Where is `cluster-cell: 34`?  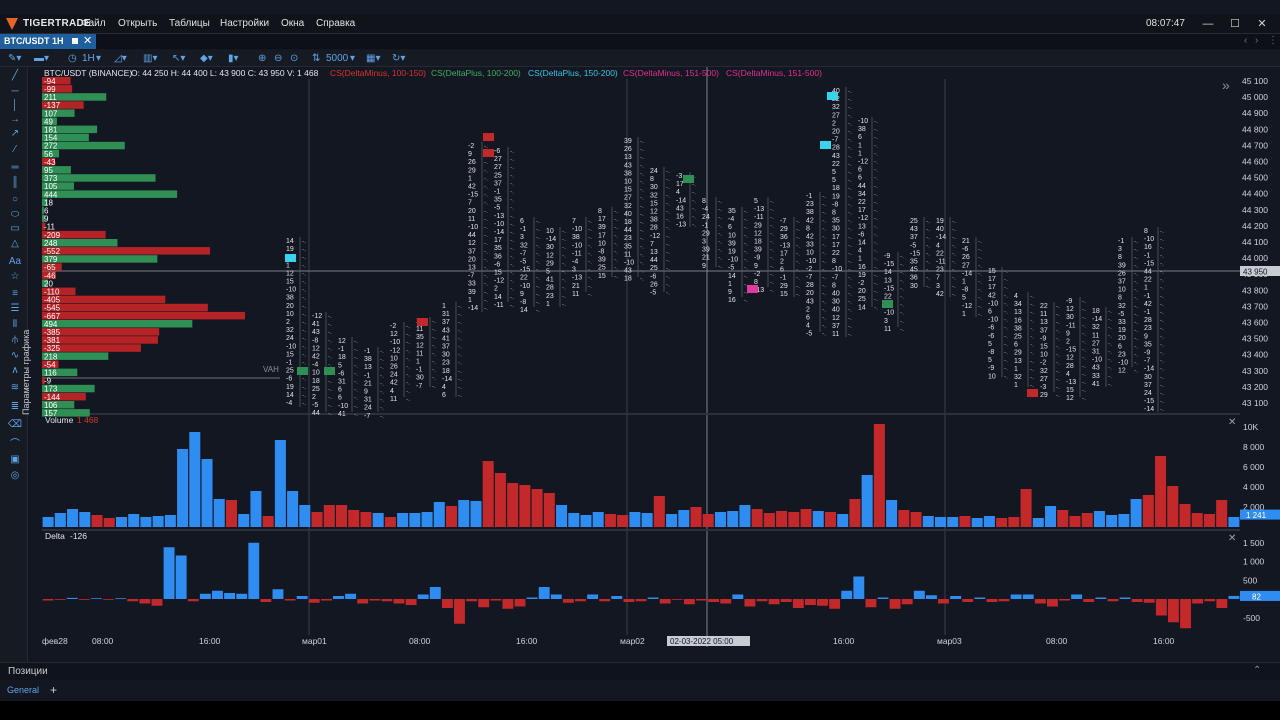
cluster-cell: 34 is located at coordinates (862, 194).